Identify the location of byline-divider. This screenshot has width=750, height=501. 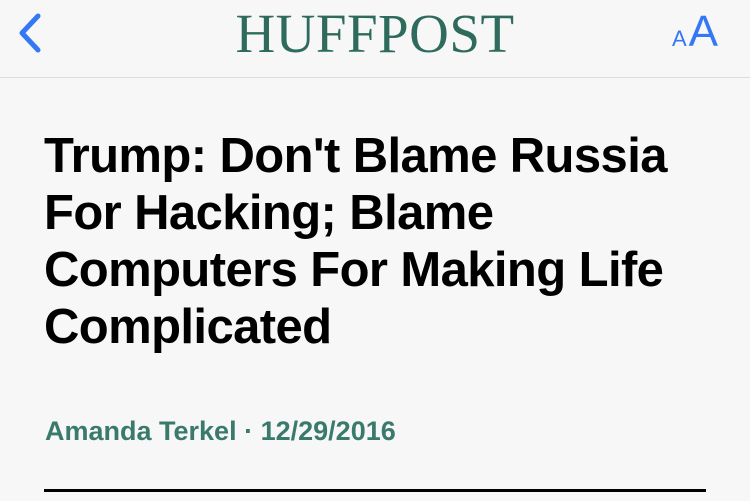
(375, 490).